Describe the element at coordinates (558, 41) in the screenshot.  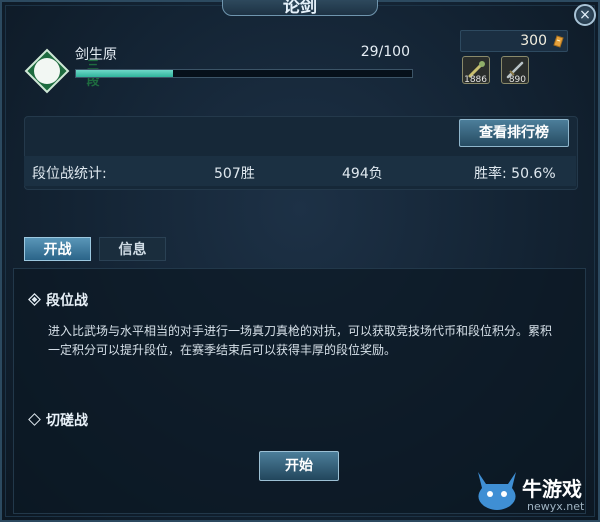
I see `gold-coin-icon` at that location.